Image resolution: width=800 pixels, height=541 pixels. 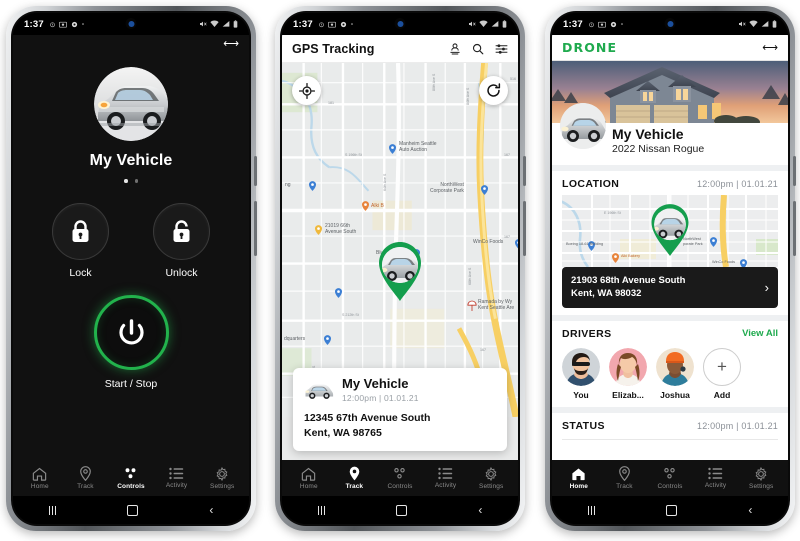 What do you see at coordinates (400, 23) in the screenshot?
I see `front-camera-punchhole` at bounding box center [400, 23].